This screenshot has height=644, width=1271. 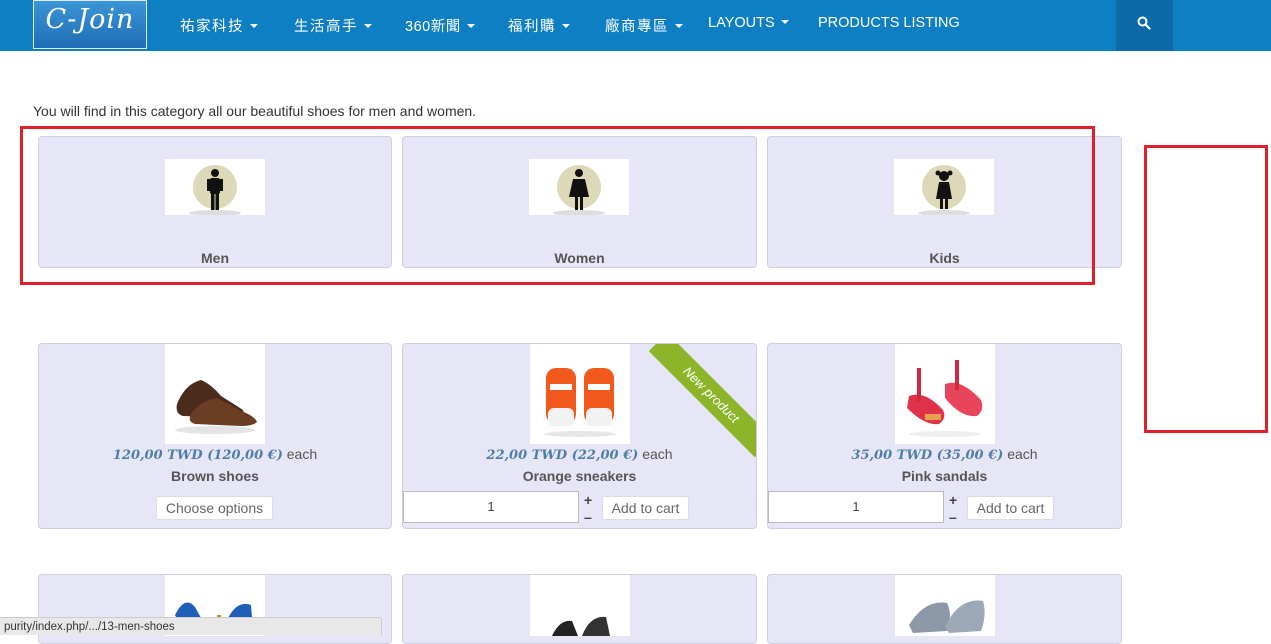 What do you see at coordinates (741, 23) in the screenshot?
I see `nav-label: LAYOUTS` at bounding box center [741, 23].